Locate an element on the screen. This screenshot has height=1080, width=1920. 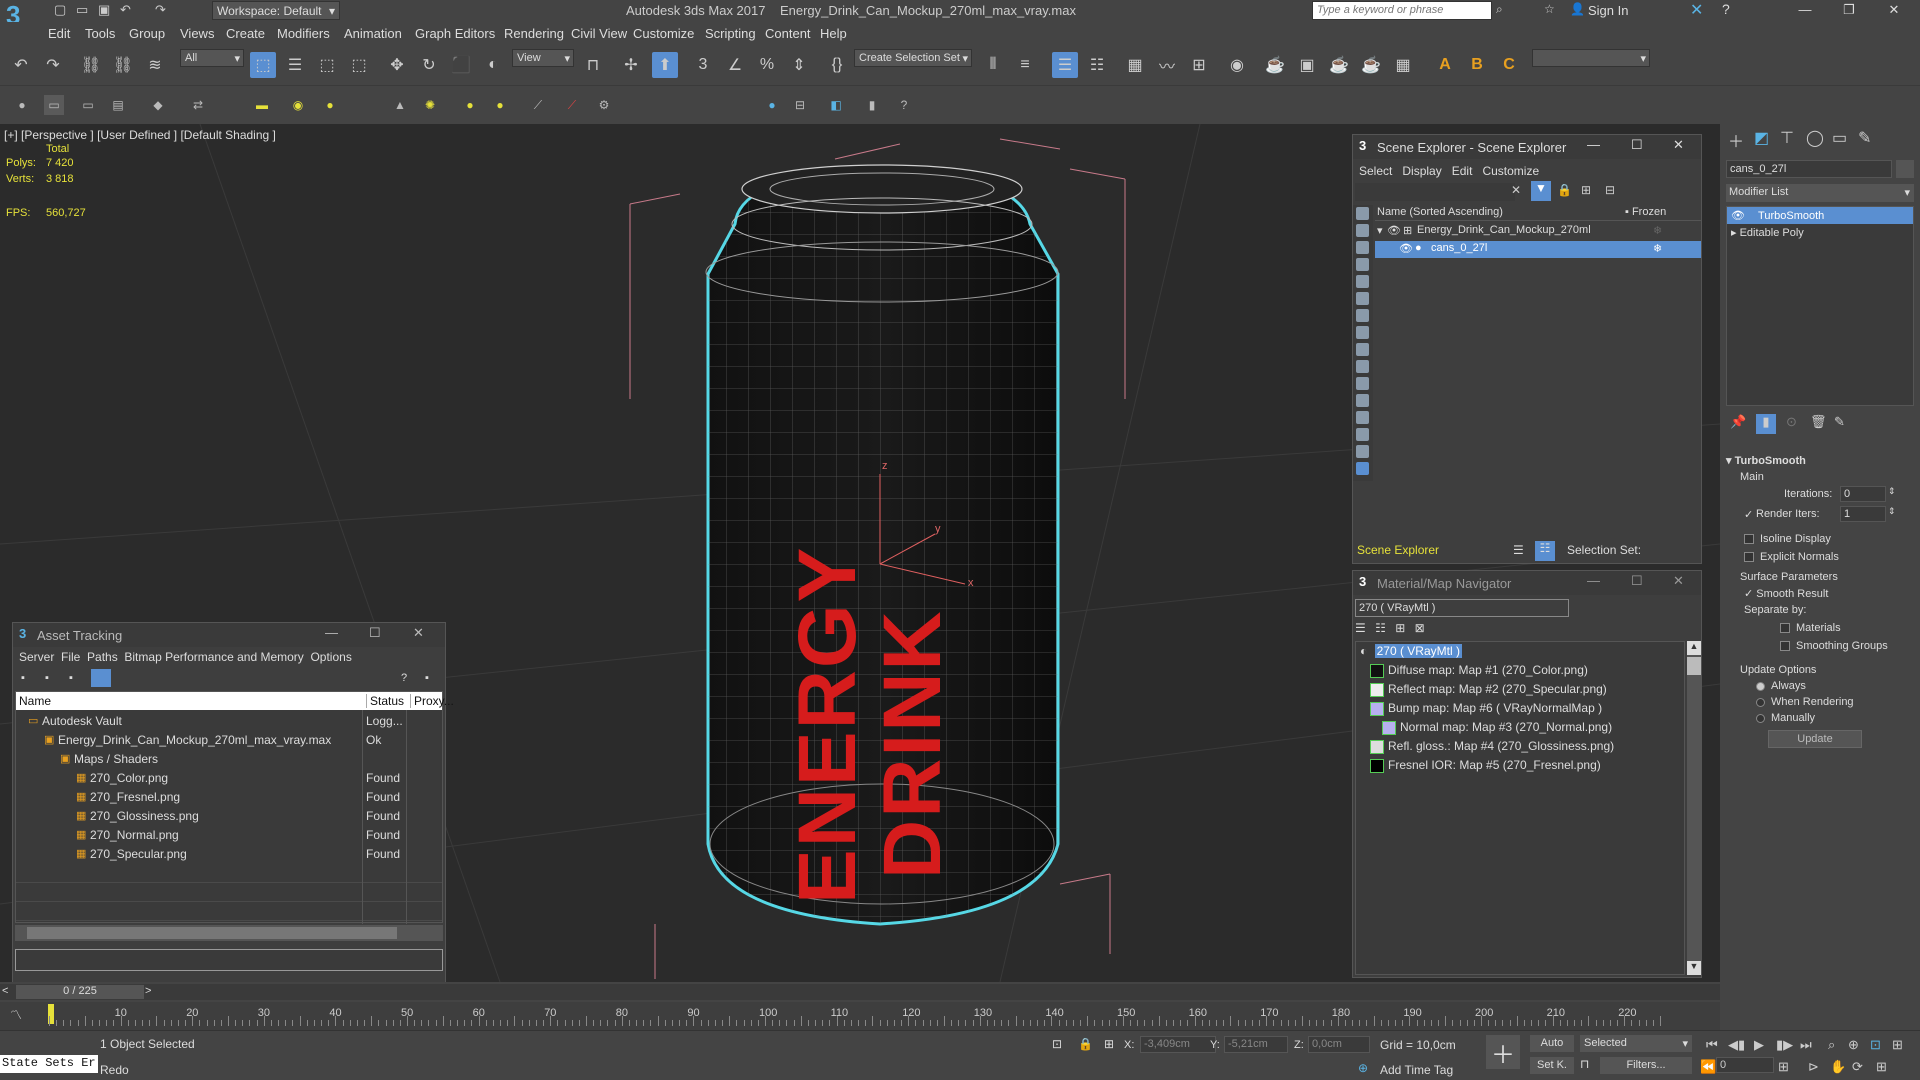
expand-icon: ▸ is located at coordinates (1734, 233).